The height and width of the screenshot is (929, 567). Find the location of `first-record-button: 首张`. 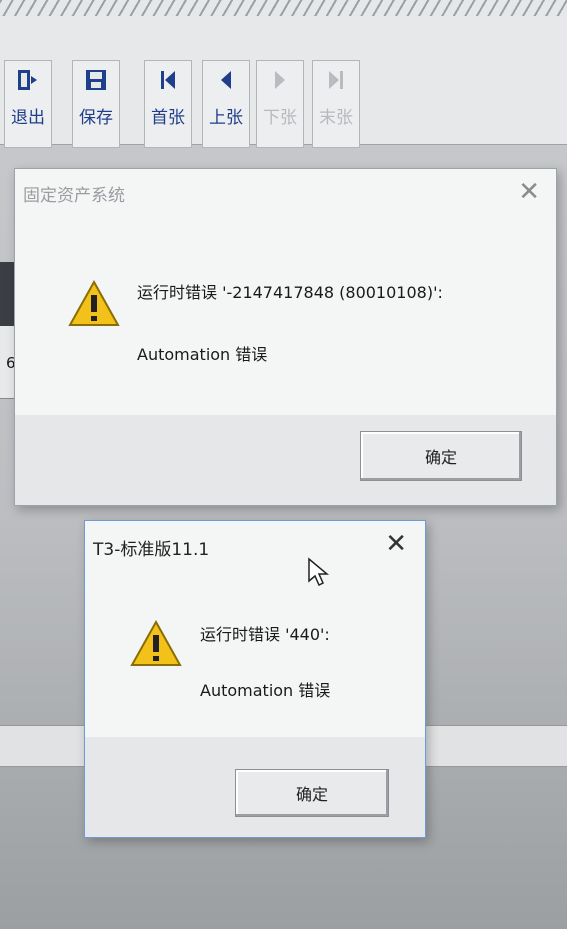

first-record-button: 首张 is located at coordinates (168, 104).